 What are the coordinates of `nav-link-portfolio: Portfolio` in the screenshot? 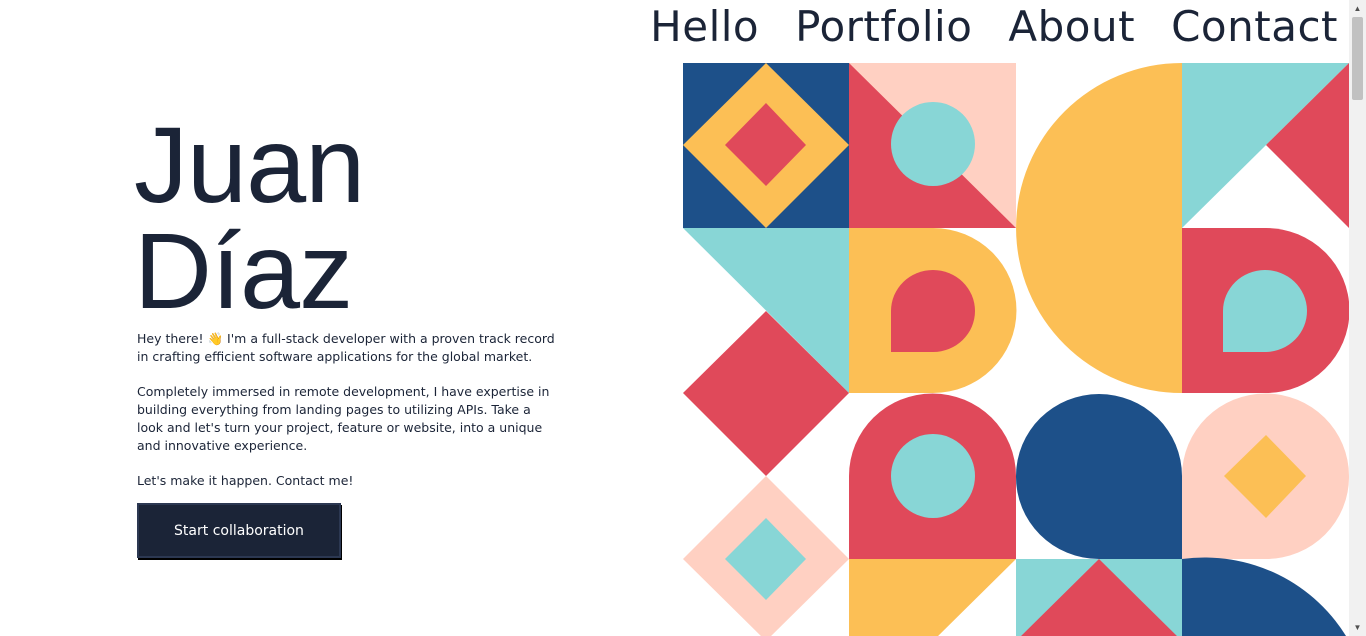 It's located at (883, 27).